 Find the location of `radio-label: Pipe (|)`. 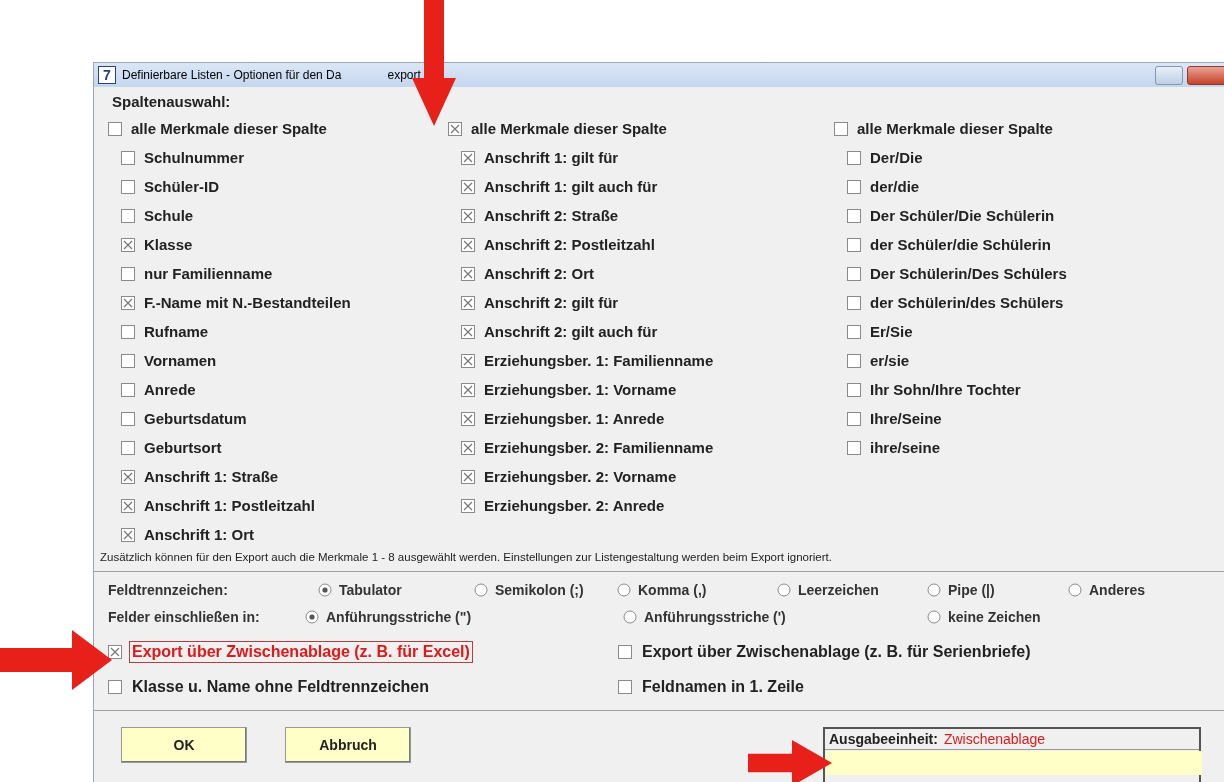

radio-label: Pipe (|) is located at coordinates (971, 589).